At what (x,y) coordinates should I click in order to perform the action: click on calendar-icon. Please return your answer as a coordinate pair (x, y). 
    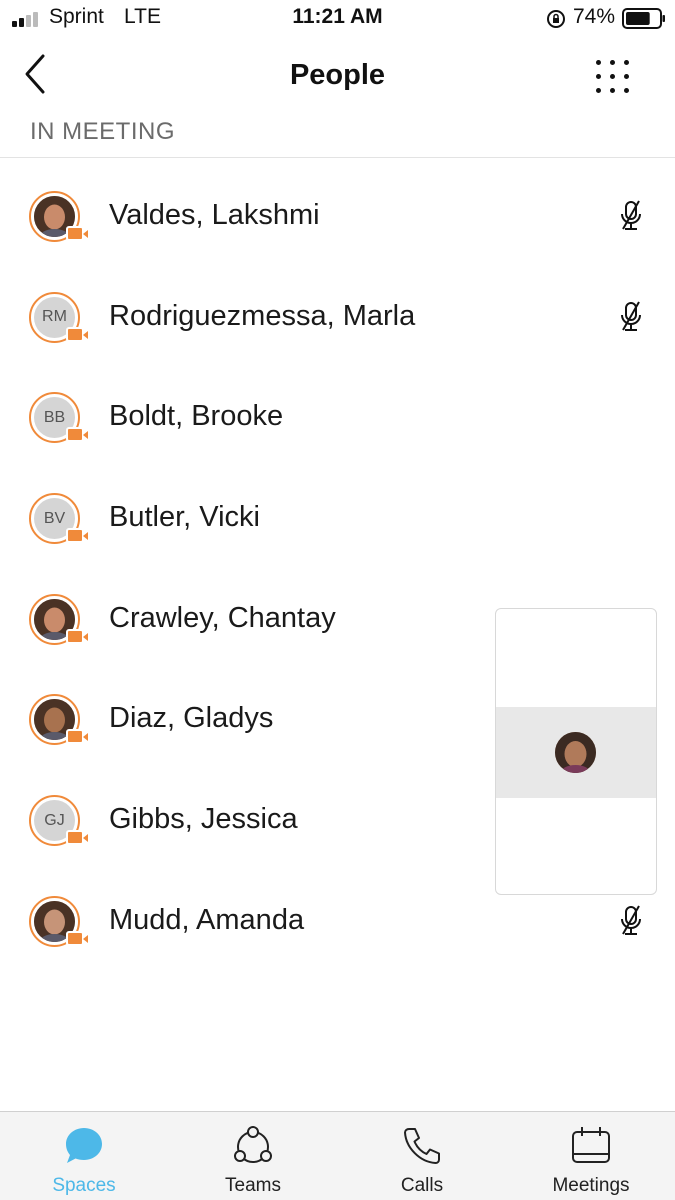
    Looking at the image, I should click on (591, 1145).